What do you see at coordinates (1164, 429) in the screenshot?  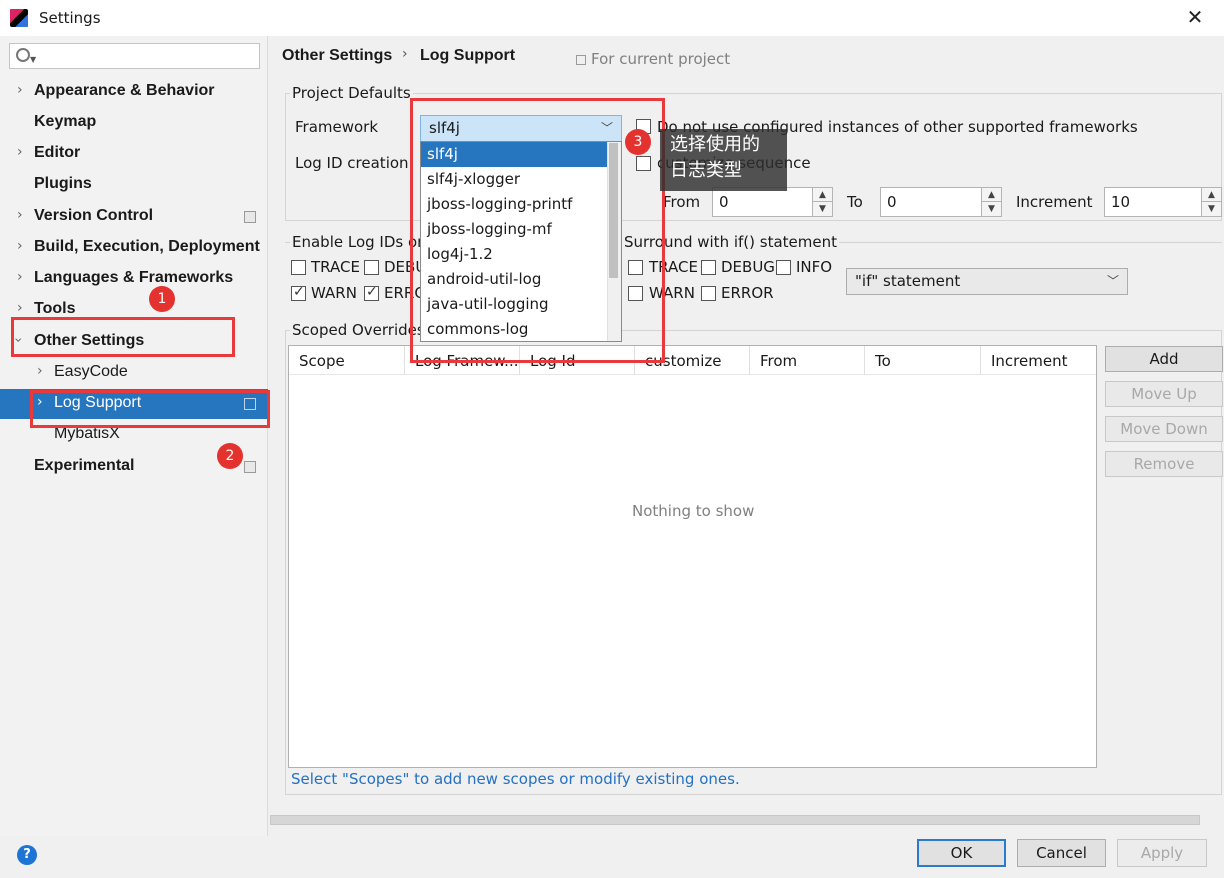 I see `move-down-button: Move Down` at bounding box center [1164, 429].